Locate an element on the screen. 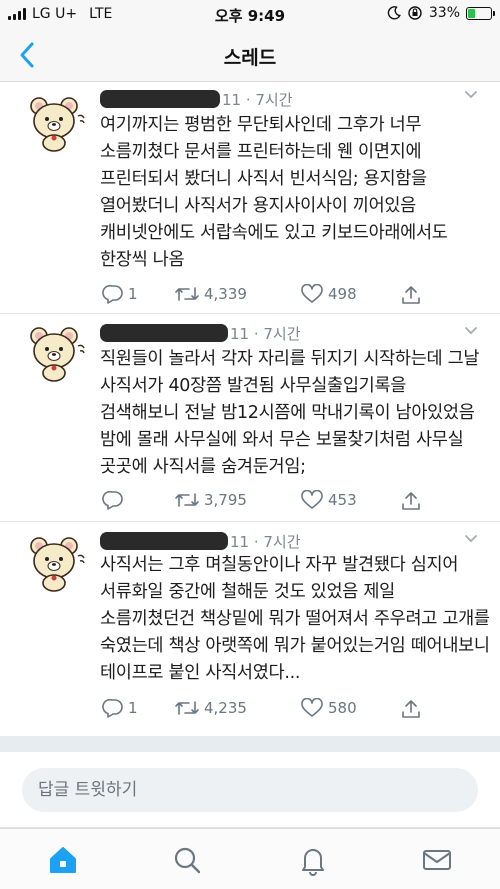  section-divider is located at coordinates (250, 744).